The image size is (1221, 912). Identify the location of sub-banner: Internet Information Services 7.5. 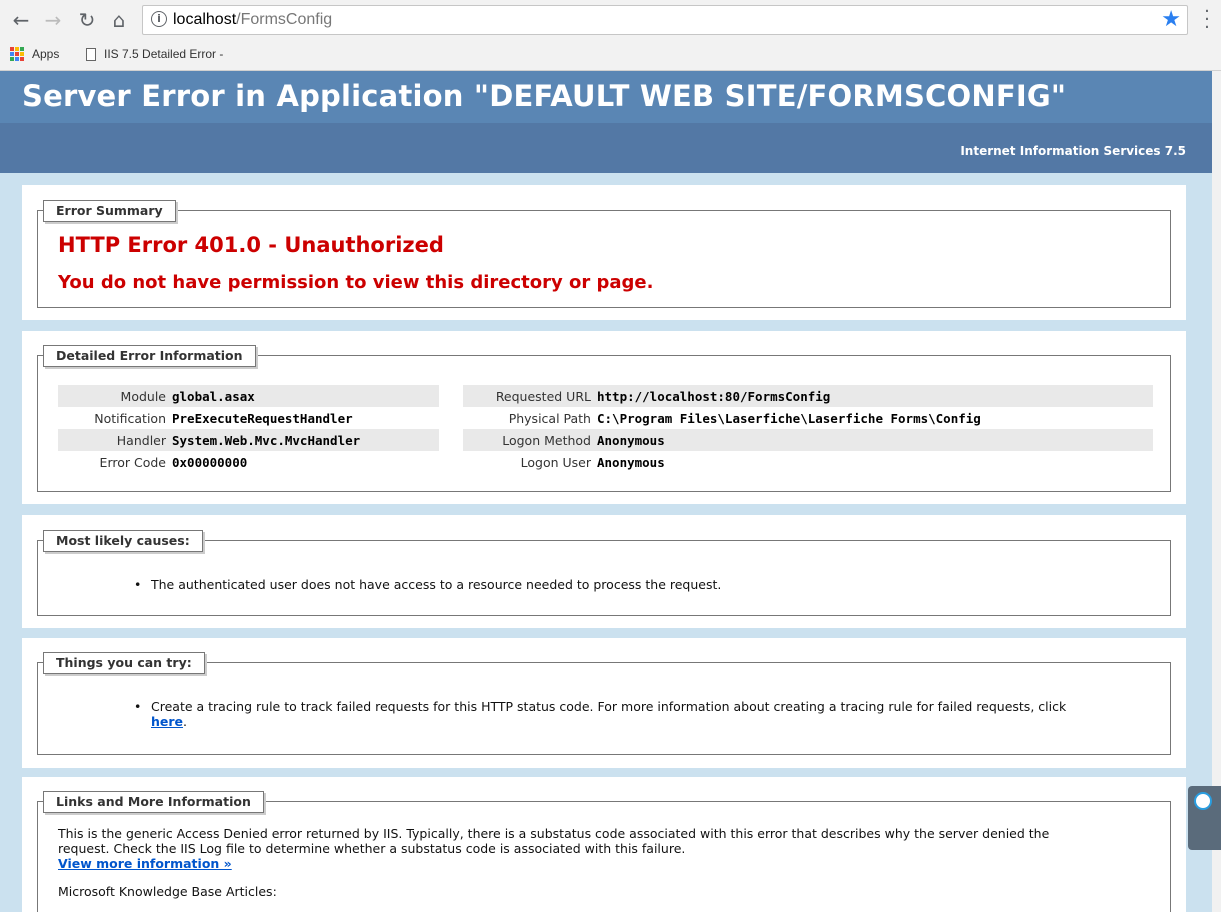
(606, 148).